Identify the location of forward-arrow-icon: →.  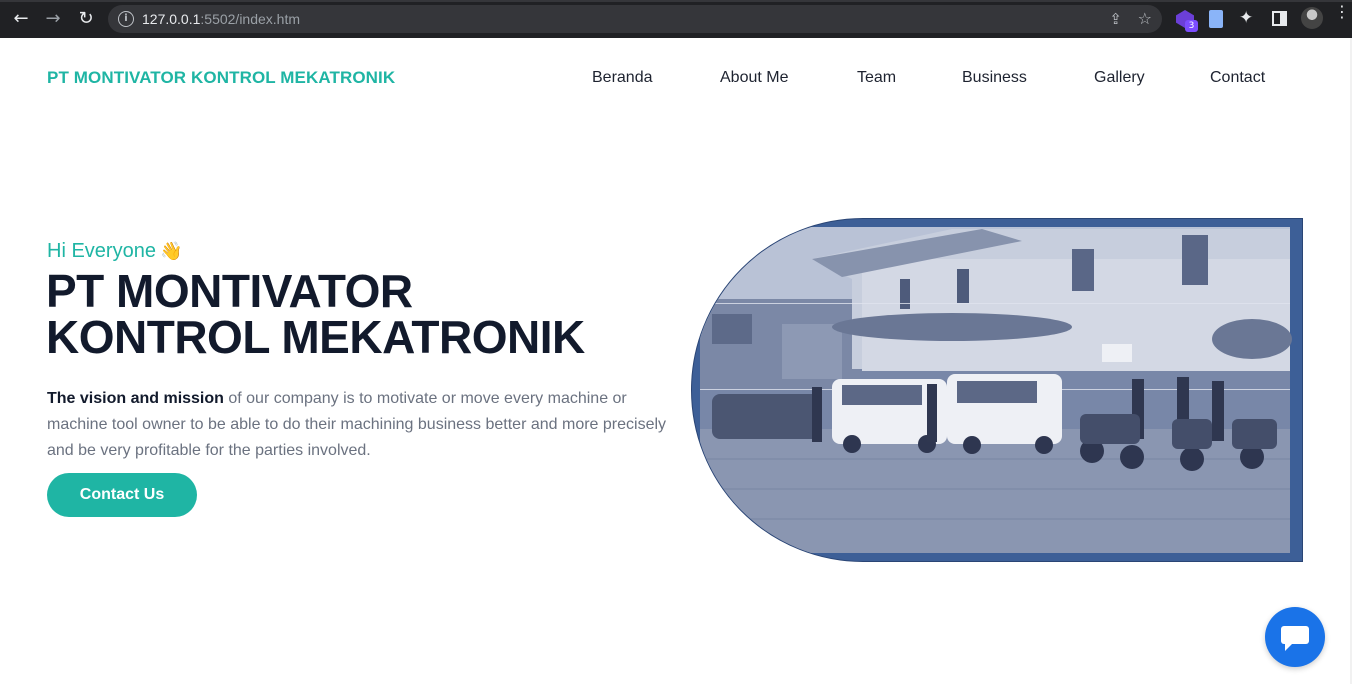
(53, 19).